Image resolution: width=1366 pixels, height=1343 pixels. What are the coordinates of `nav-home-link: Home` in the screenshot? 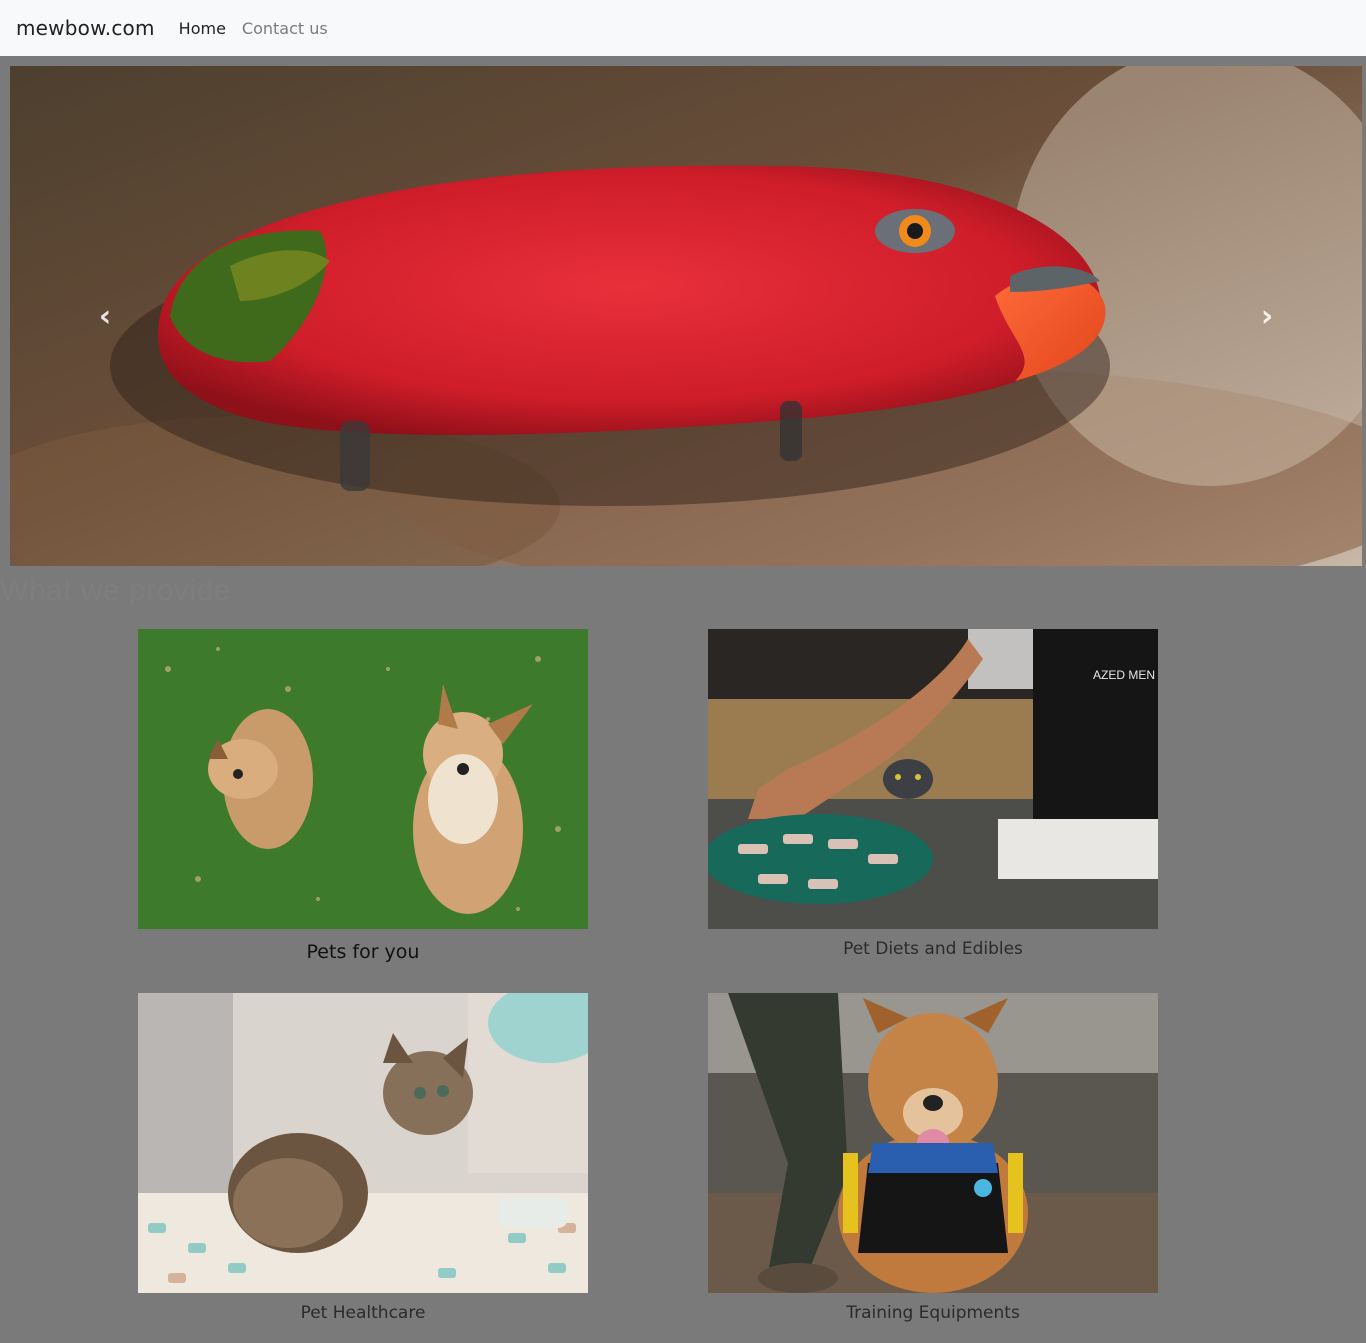 It's located at (202, 28).